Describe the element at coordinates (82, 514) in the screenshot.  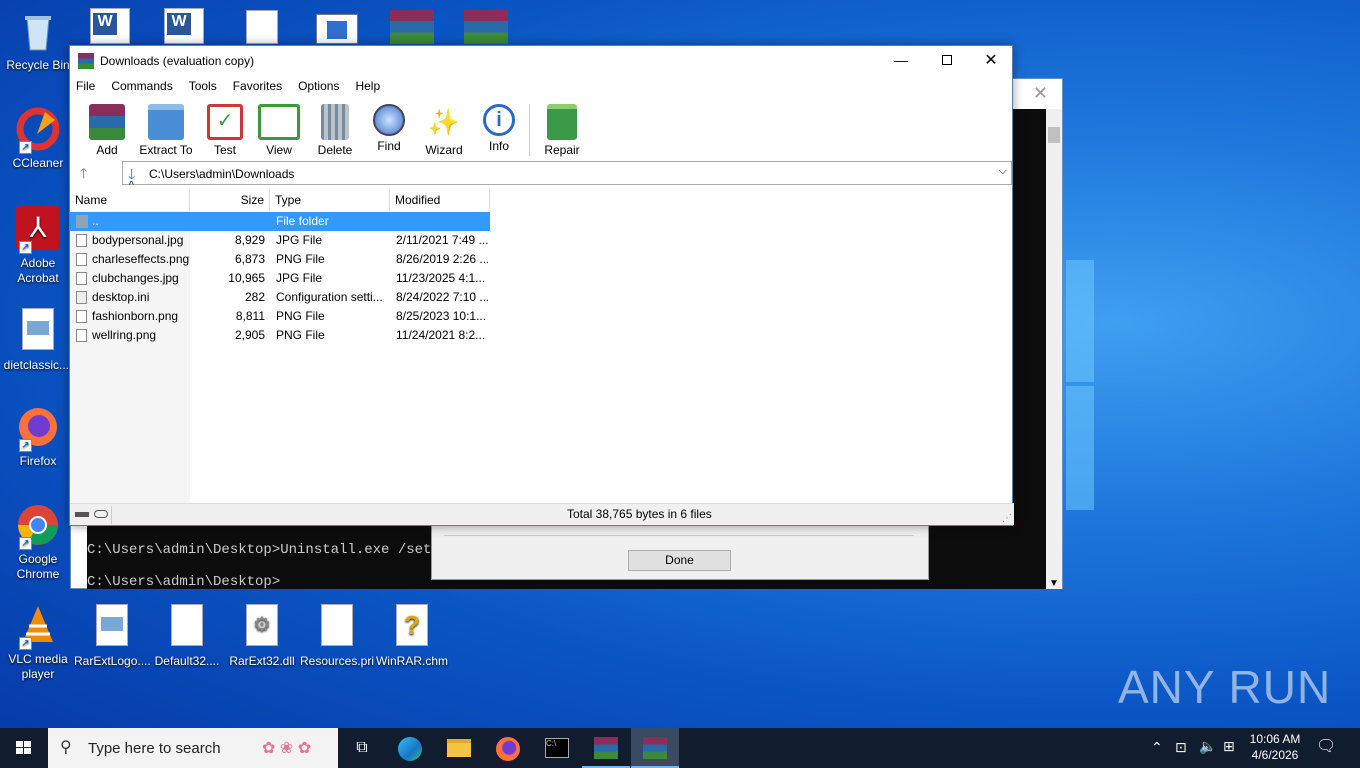
I see `drive-icon` at that location.